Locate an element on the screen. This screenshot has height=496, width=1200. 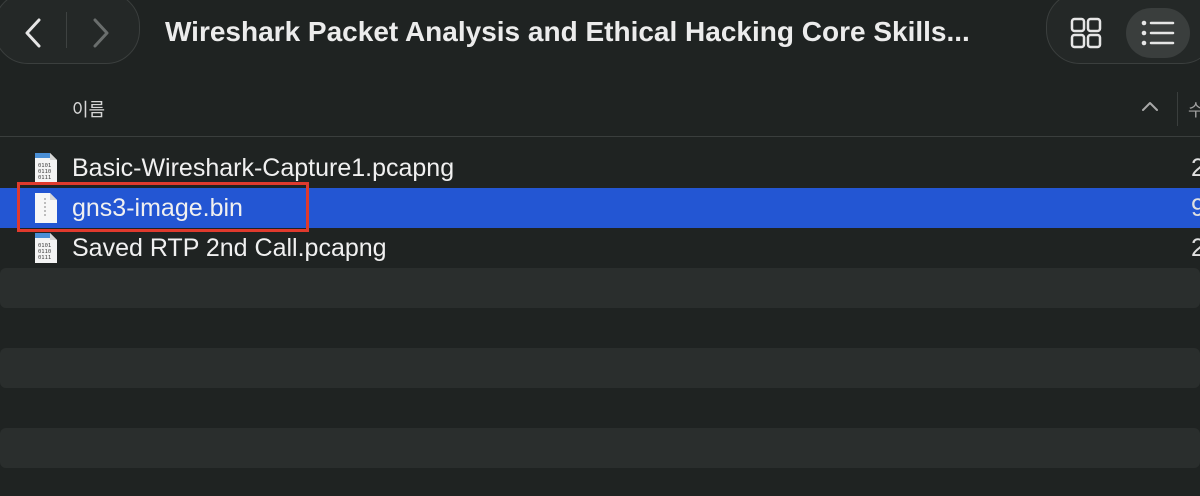
sort-ascending-icon is located at coordinates (1150, 106).